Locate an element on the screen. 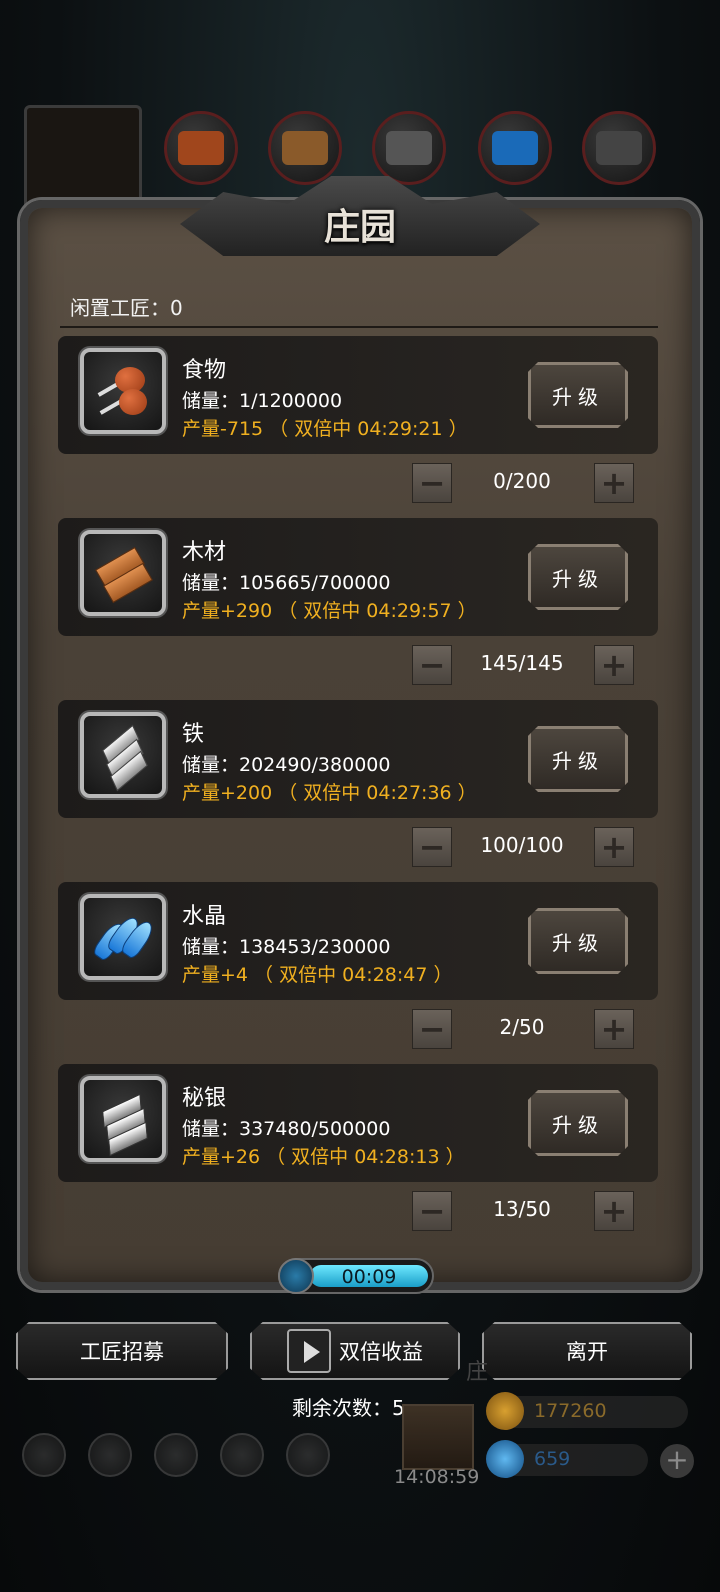 Image resolution: width=720 pixels, height=1592 pixels. leave-label: 离开 is located at coordinates (587, 1352).